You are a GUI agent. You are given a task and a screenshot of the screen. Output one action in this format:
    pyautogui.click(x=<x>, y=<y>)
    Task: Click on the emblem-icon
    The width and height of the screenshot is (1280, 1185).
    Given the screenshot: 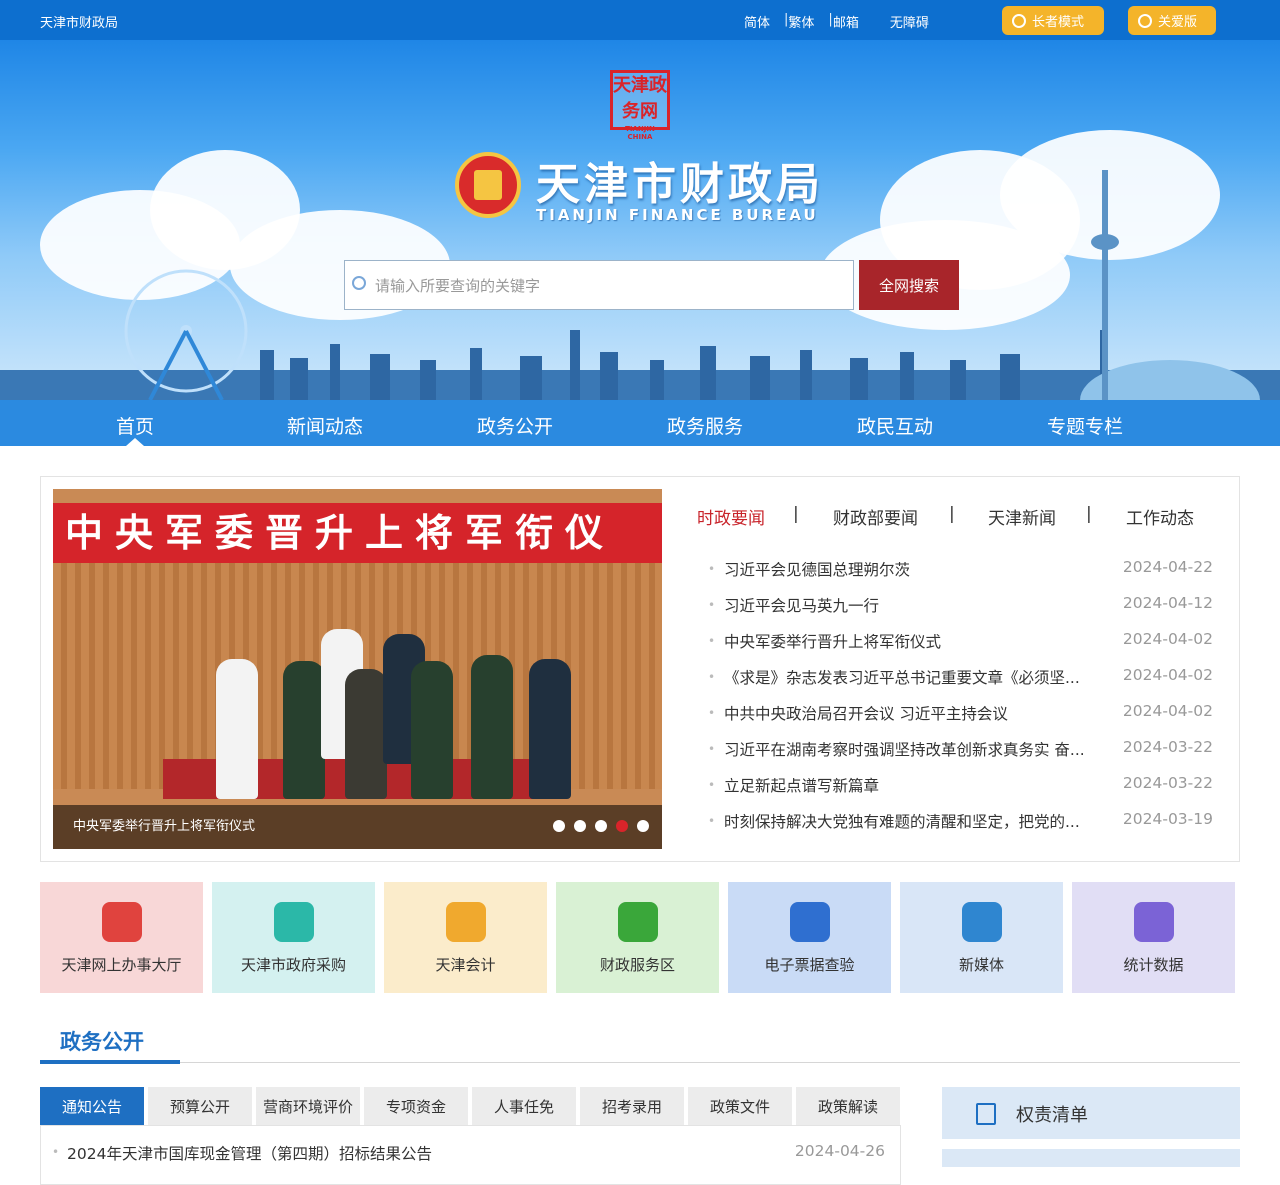 What is the action you would take?
    pyautogui.click(x=488, y=185)
    